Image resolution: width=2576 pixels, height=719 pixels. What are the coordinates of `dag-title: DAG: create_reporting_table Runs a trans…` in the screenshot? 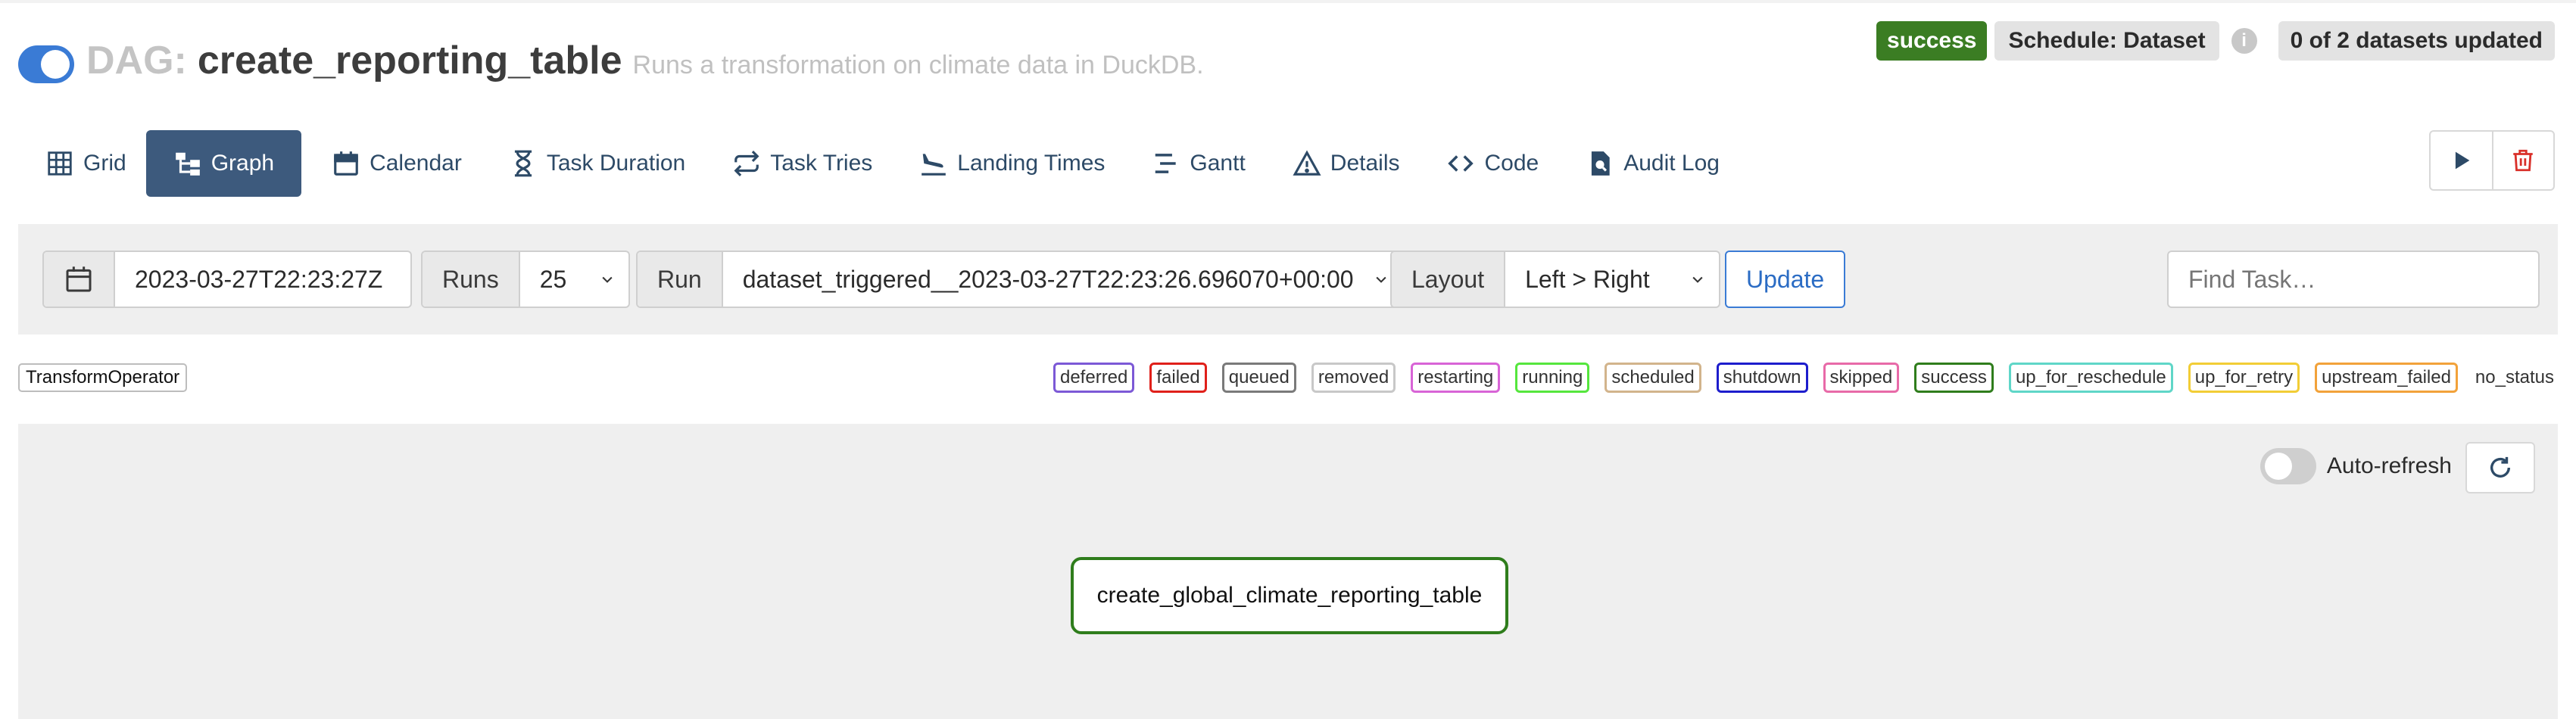 It's located at (645, 62).